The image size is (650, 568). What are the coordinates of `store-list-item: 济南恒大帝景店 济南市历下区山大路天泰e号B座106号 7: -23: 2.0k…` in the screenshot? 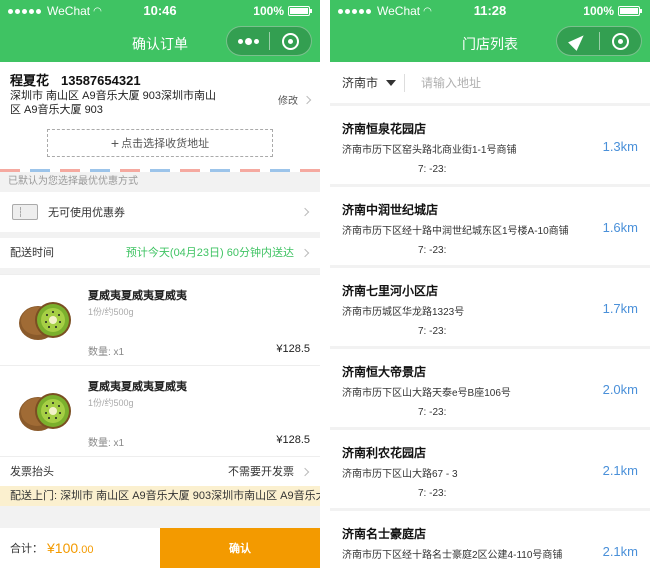 It's located at (490, 389).